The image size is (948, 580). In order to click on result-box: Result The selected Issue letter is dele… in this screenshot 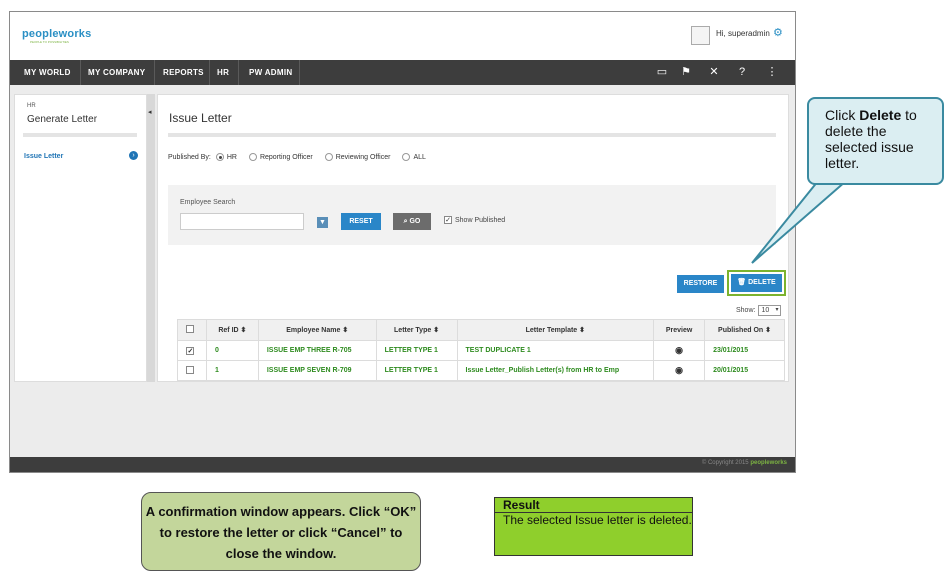, I will do `click(593, 526)`.